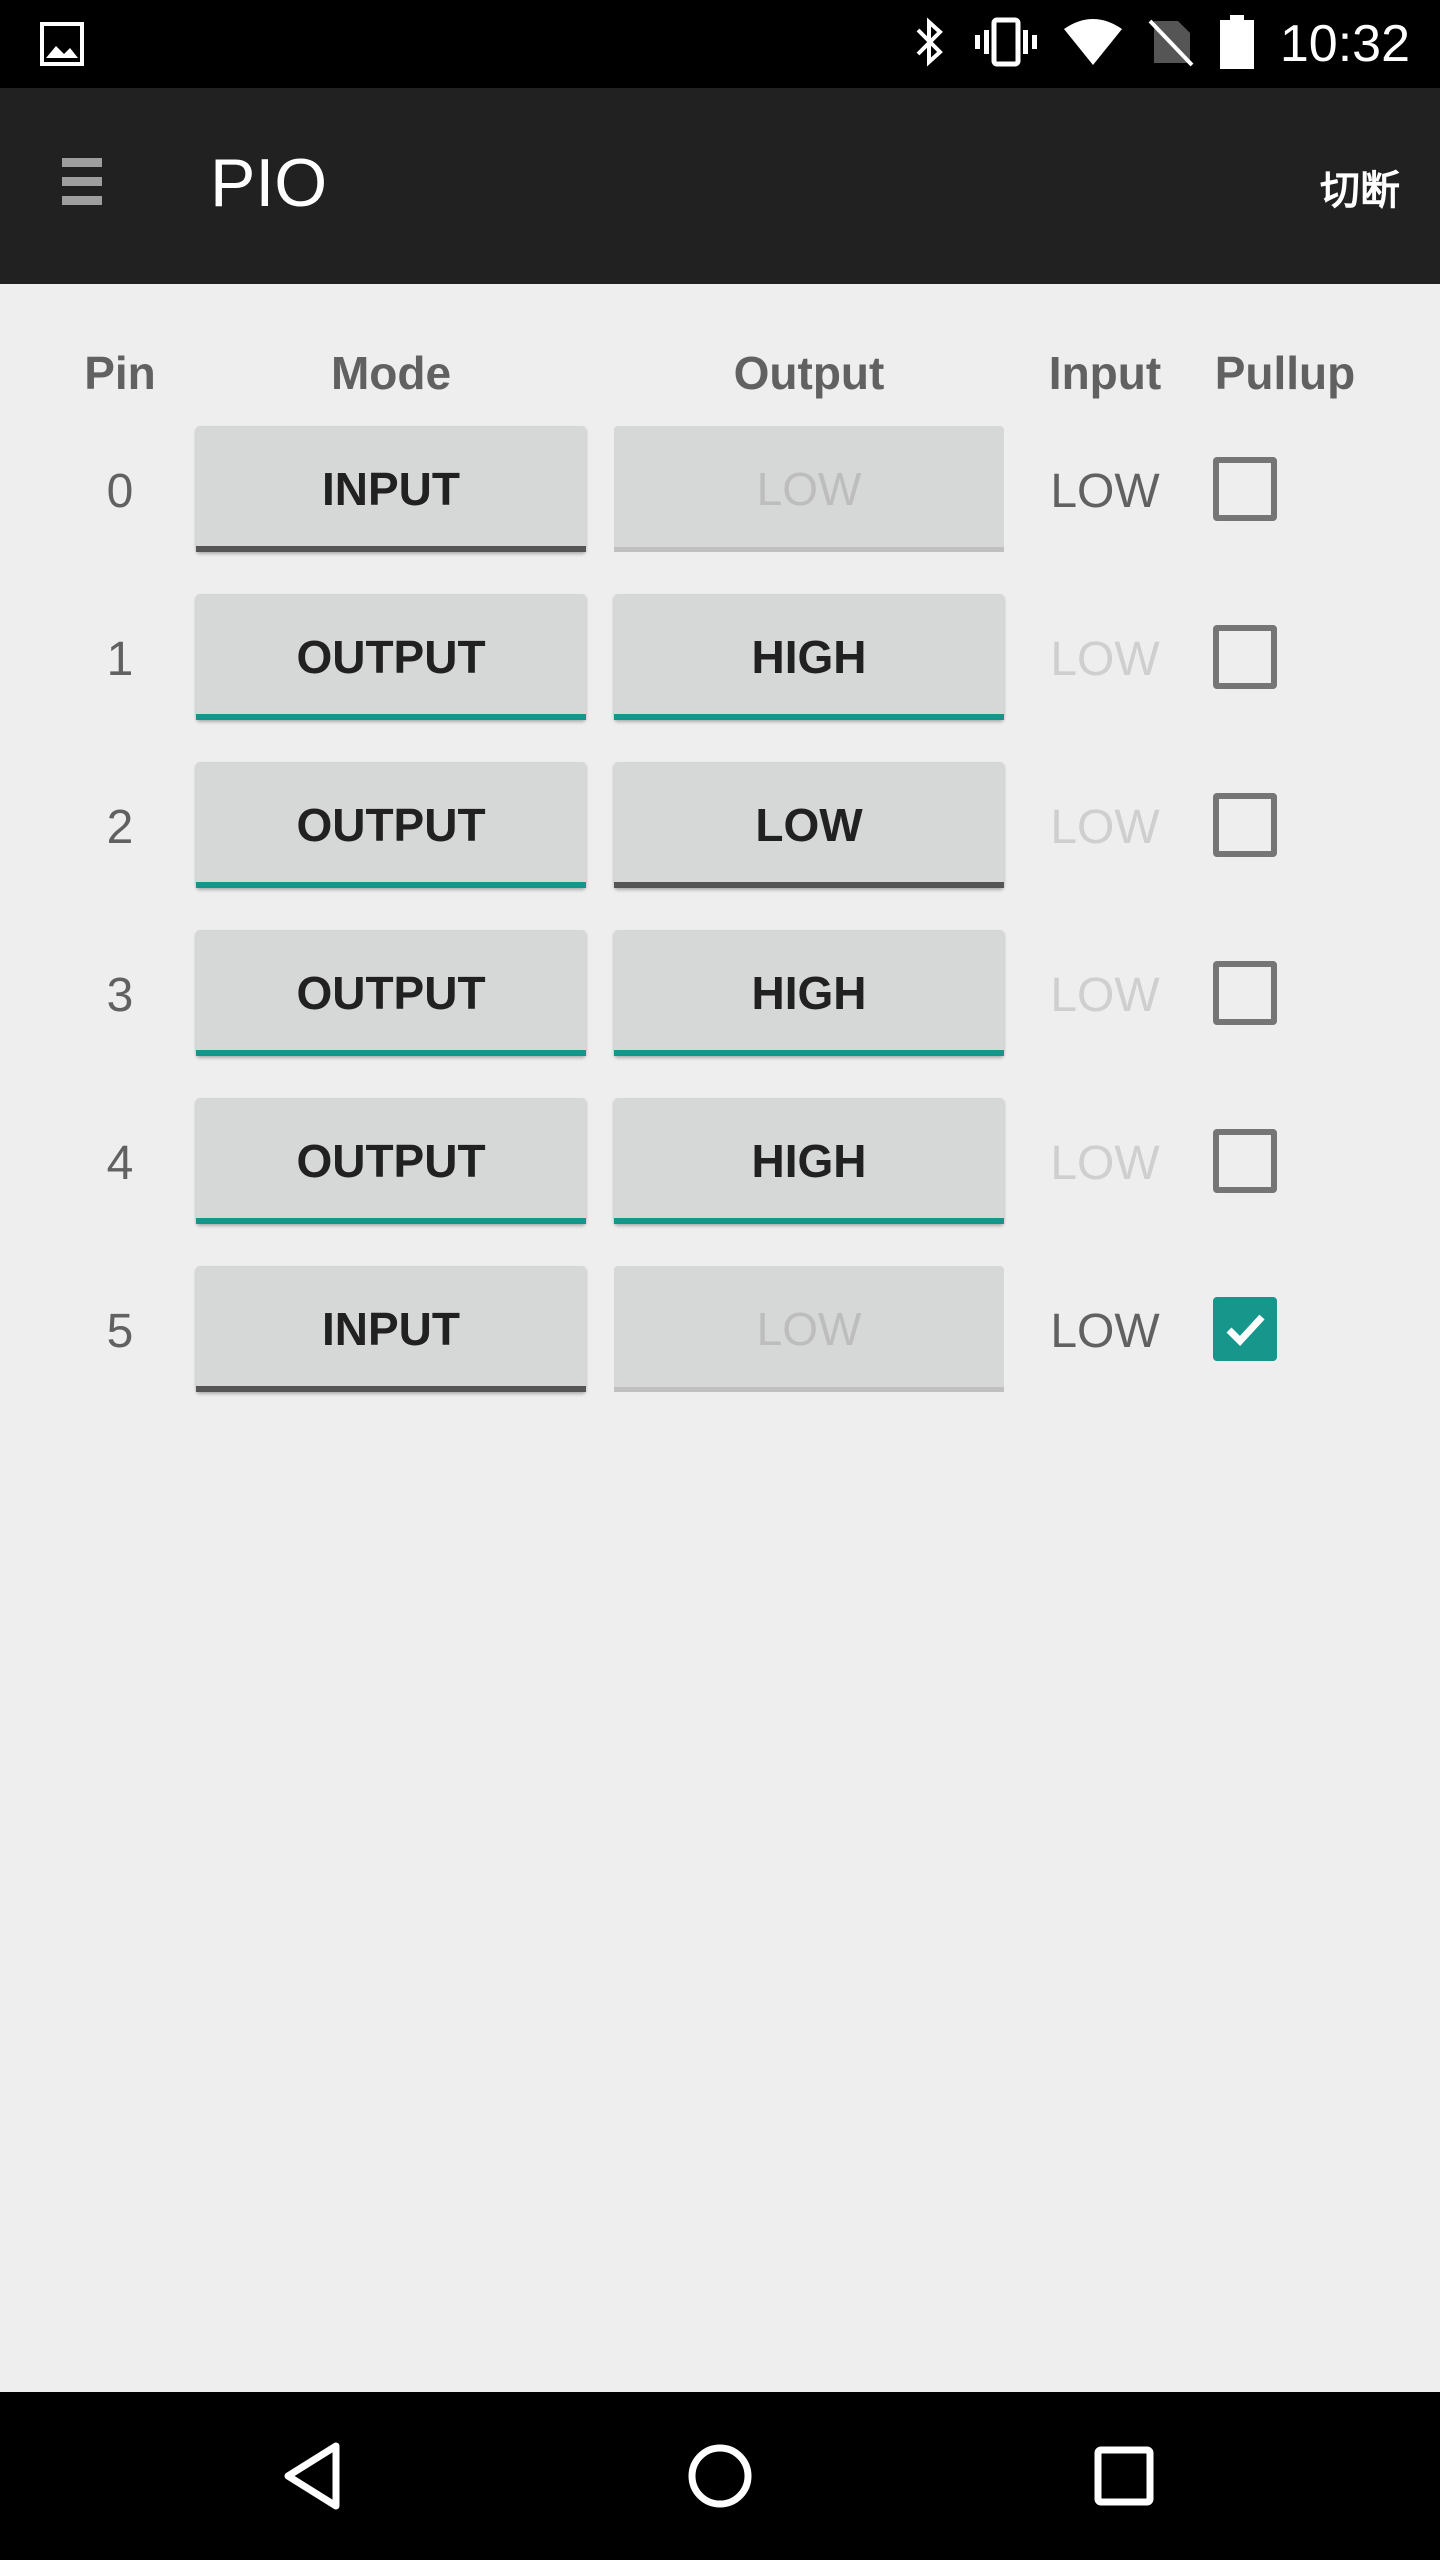 The image size is (1440, 2560). I want to click on table-row: 0 INPUT LOW LOW, so click(720, 491).